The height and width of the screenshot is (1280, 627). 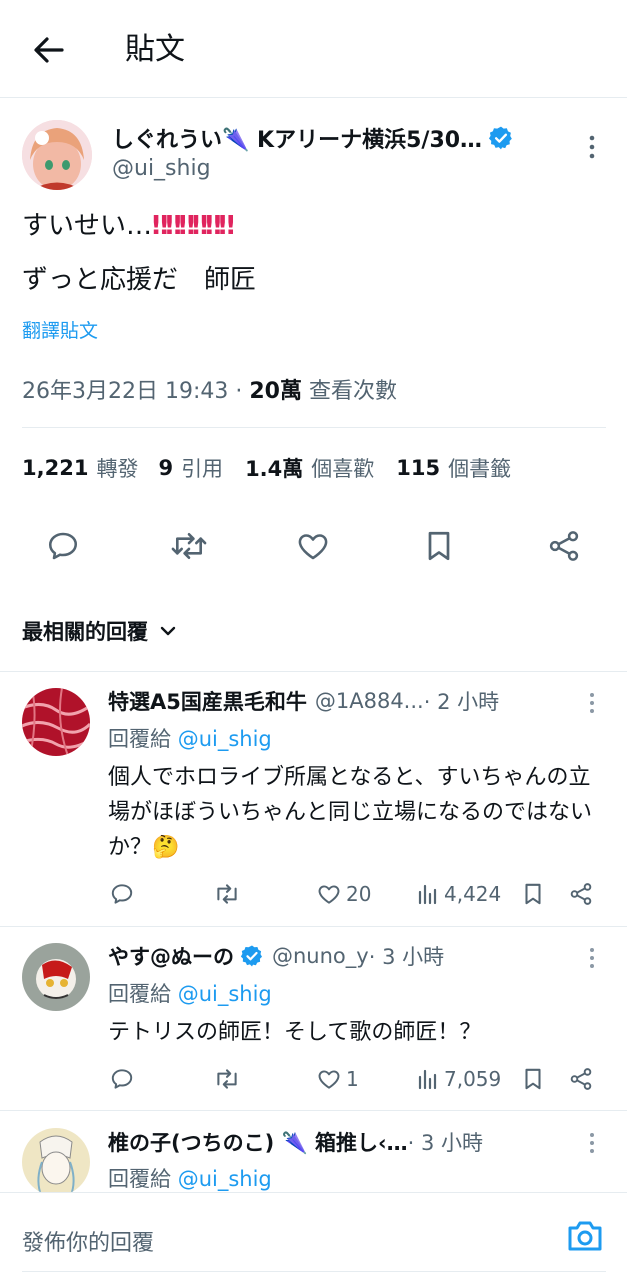 I want to click on reply-composer: 發佈你的回覆, so click(x=313, y=1236).